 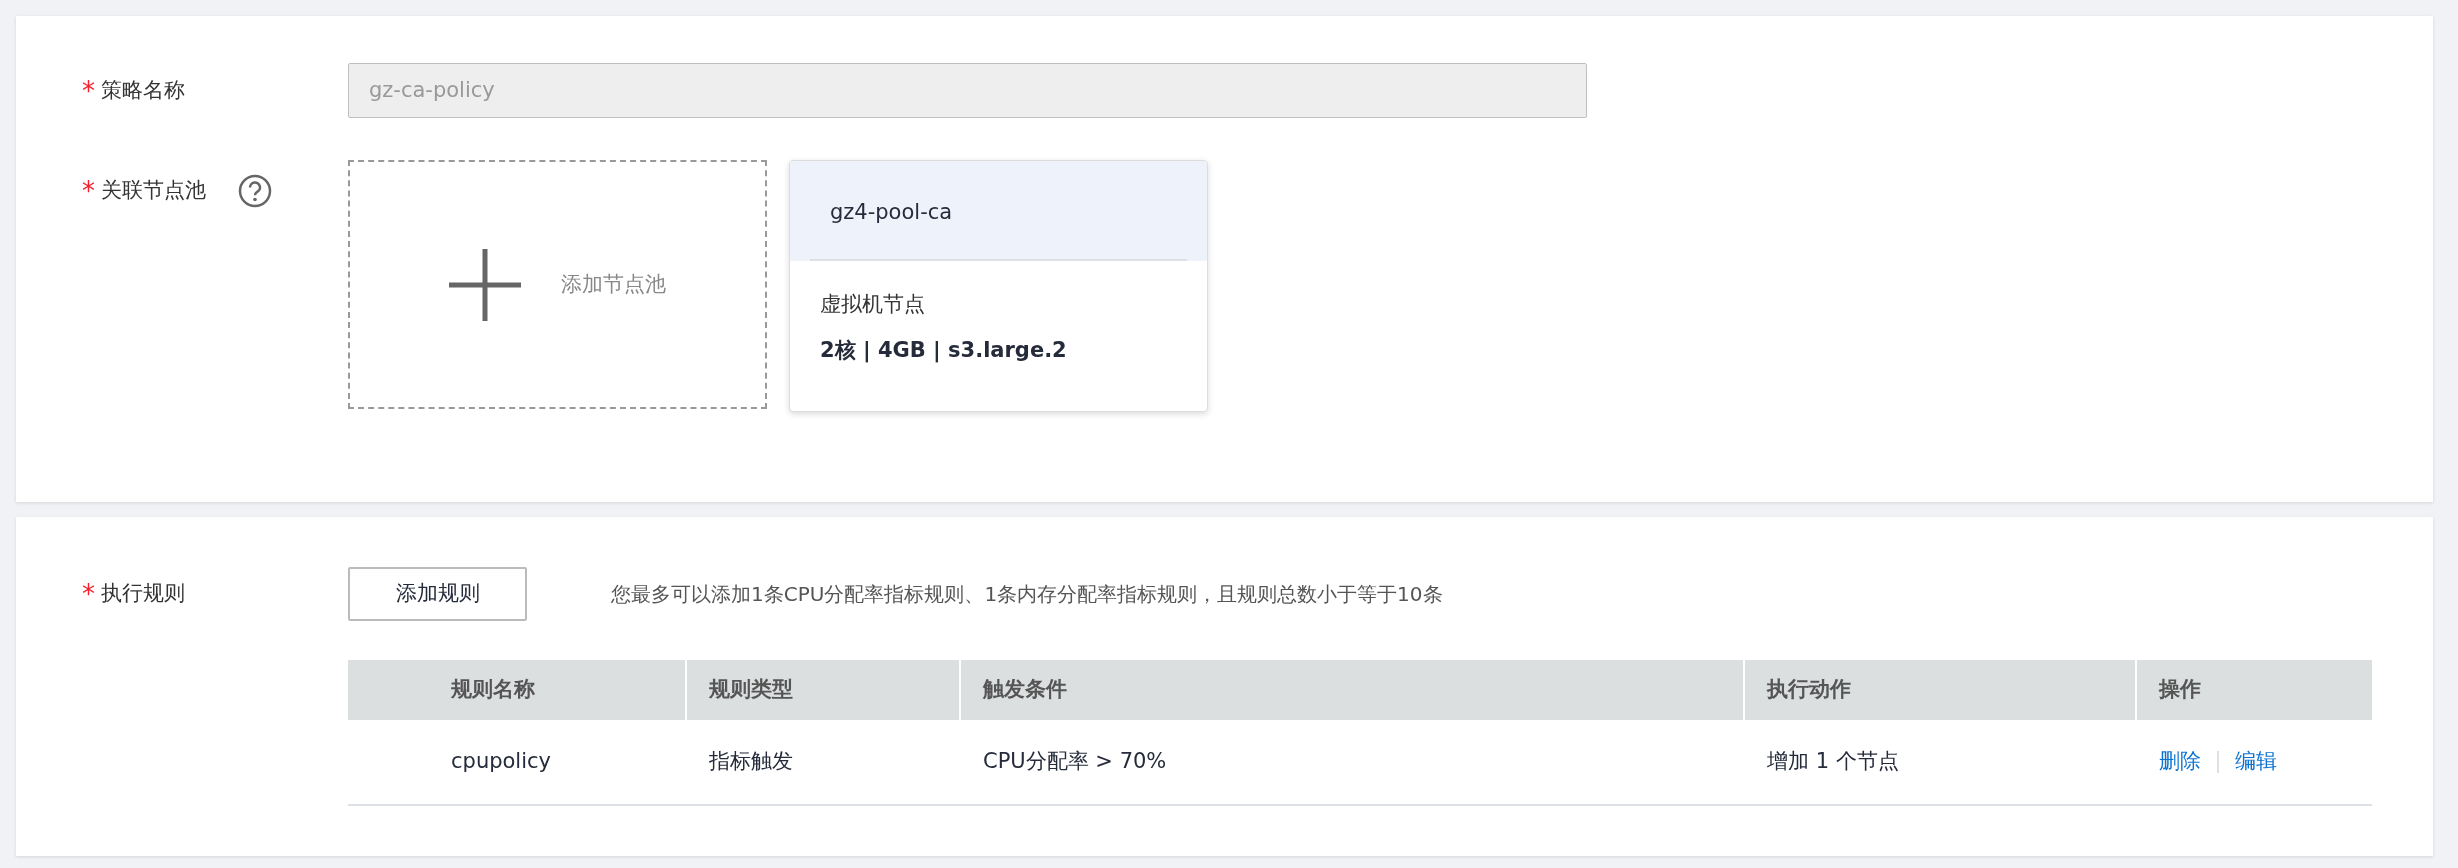 What do you see at coordinates (2180, 762) in the screenshot?
I see `action-link: 删除` at bounding box center [2180, 762].